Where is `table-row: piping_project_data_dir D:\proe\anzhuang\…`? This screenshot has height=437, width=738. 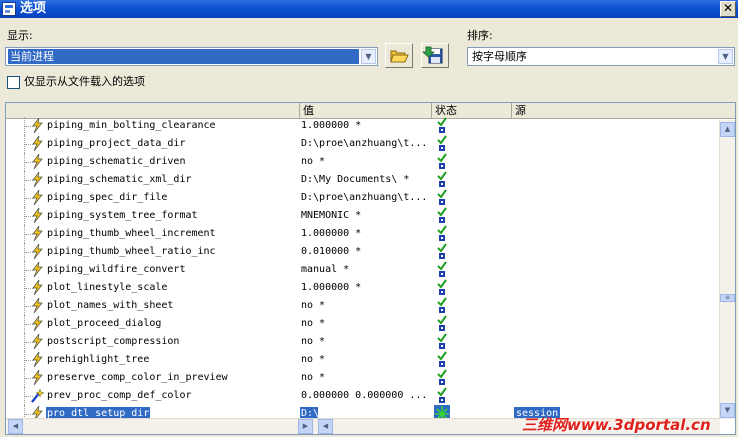 table-row: piping_project_data_dir D:\proe\anzhuang\… is located at coordinates (363, 144).